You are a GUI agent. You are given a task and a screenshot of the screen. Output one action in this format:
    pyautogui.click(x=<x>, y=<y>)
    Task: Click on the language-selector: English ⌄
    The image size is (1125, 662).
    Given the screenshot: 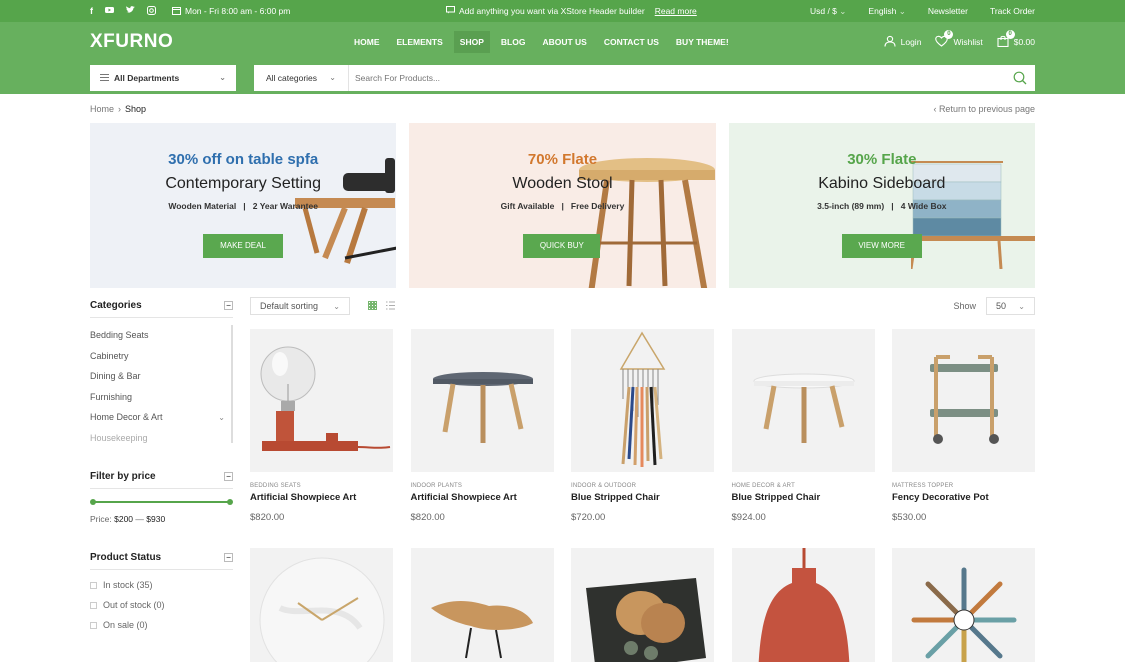 What is the action you would take?
    pyautogui.click(x=886, y=11)
    